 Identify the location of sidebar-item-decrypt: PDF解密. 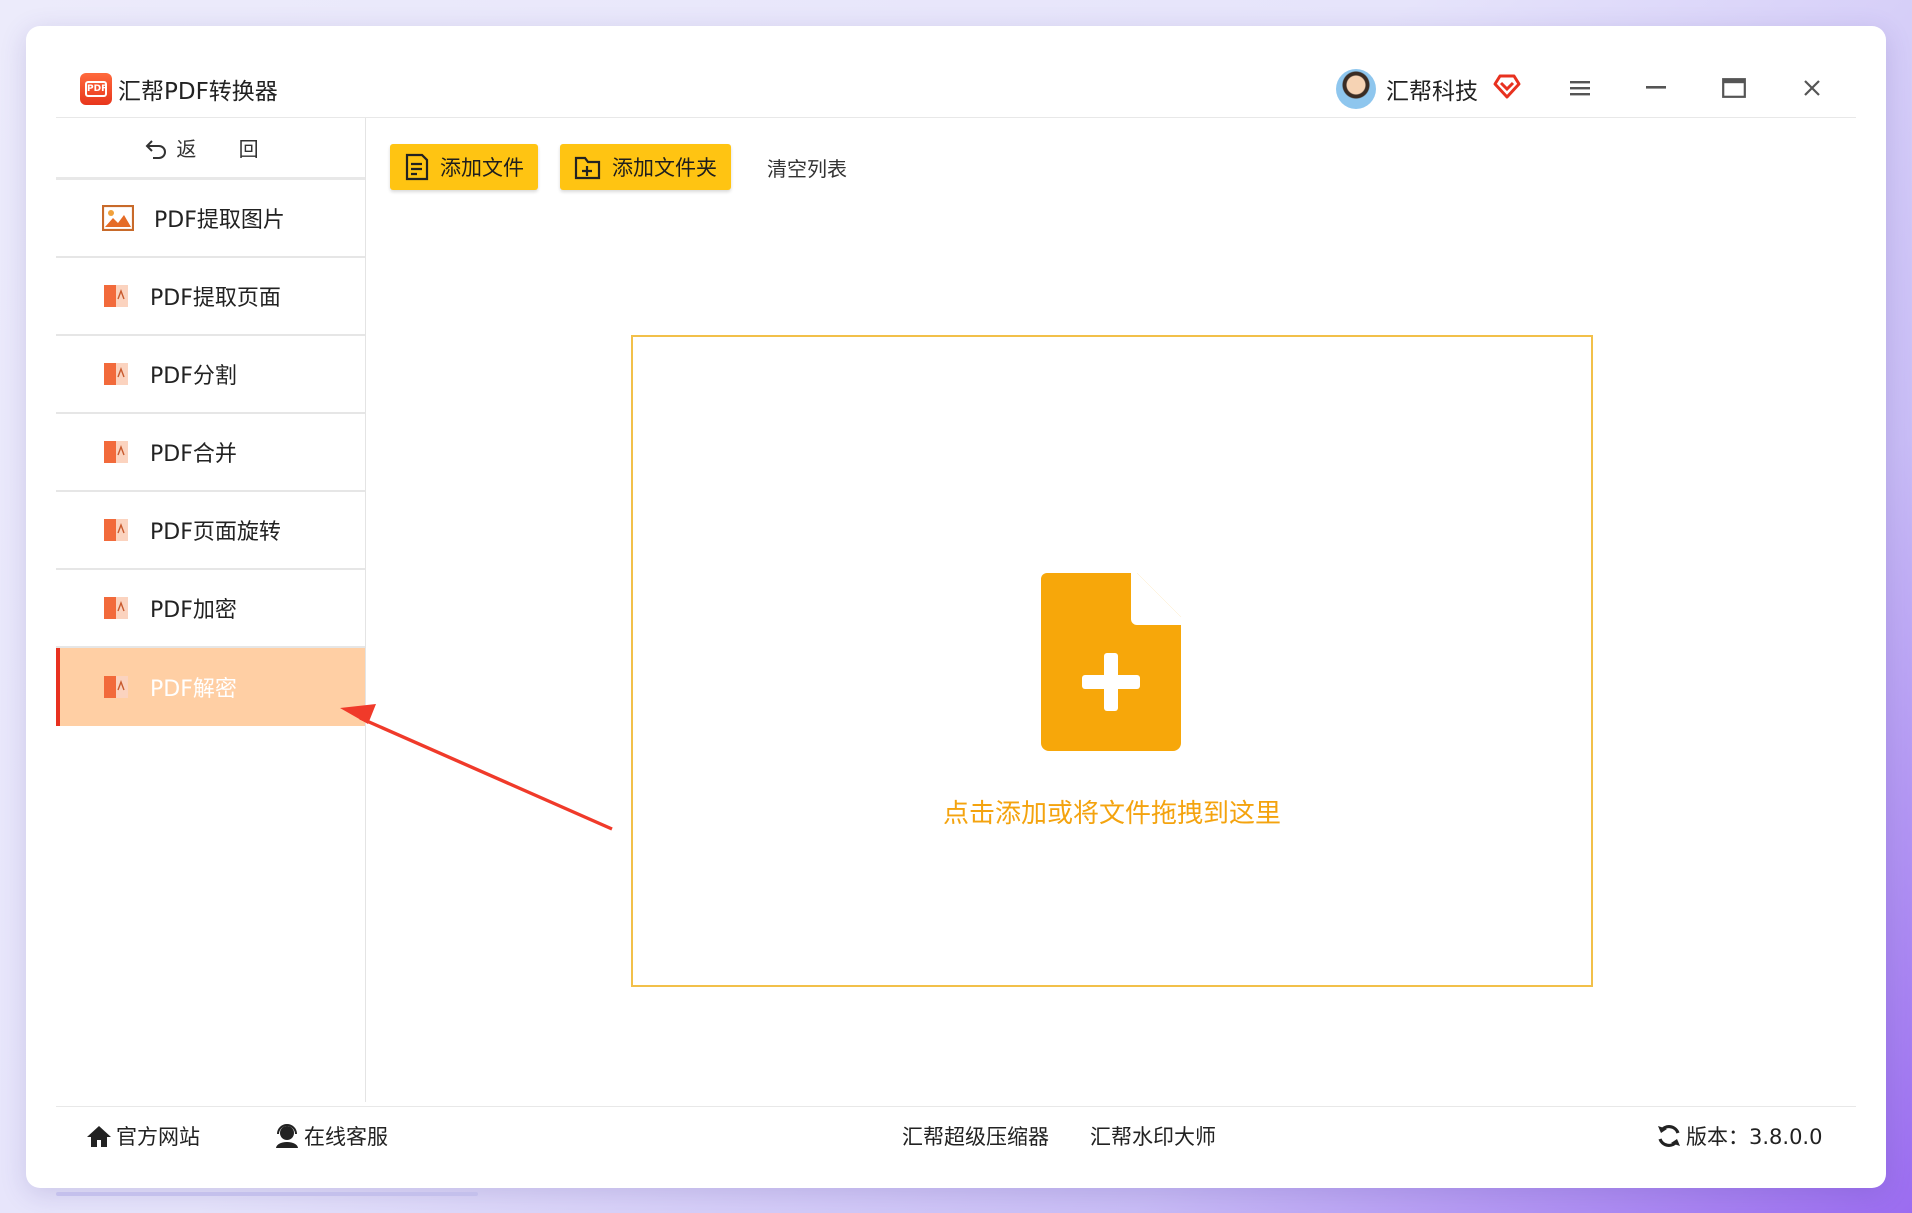
(210, 687).